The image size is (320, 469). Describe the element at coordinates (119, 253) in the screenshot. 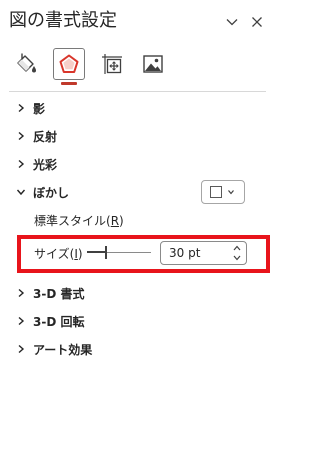

I see `size-slider` at that location.